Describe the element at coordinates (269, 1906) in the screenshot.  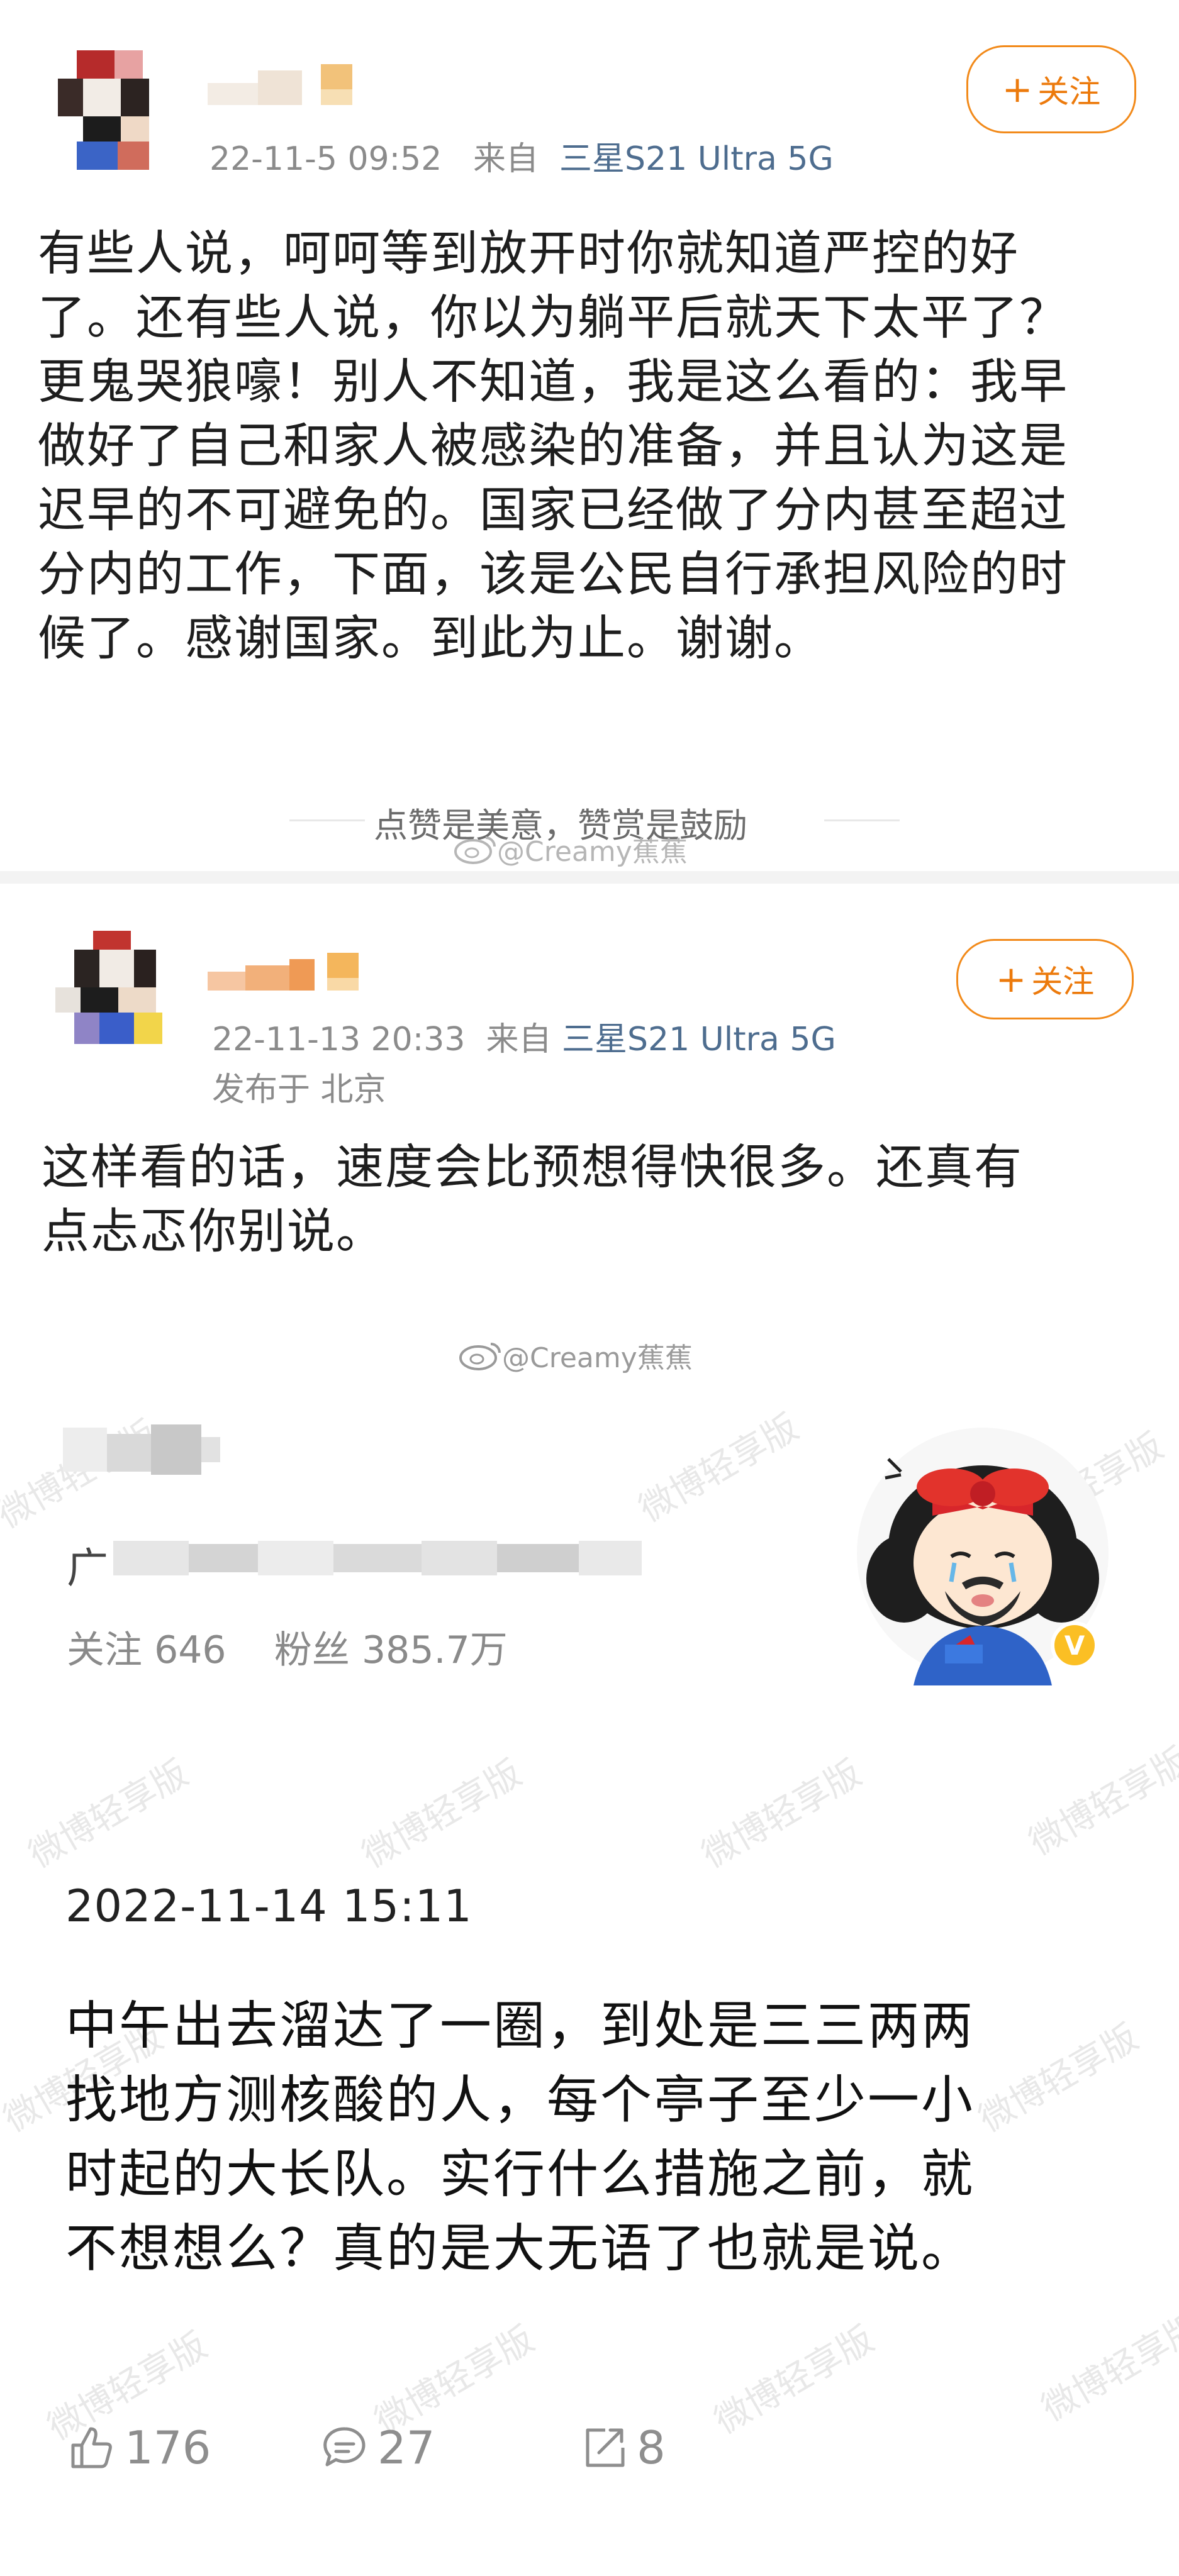
I see `post-timestamp: 2022-11-14 15:11` at that location.